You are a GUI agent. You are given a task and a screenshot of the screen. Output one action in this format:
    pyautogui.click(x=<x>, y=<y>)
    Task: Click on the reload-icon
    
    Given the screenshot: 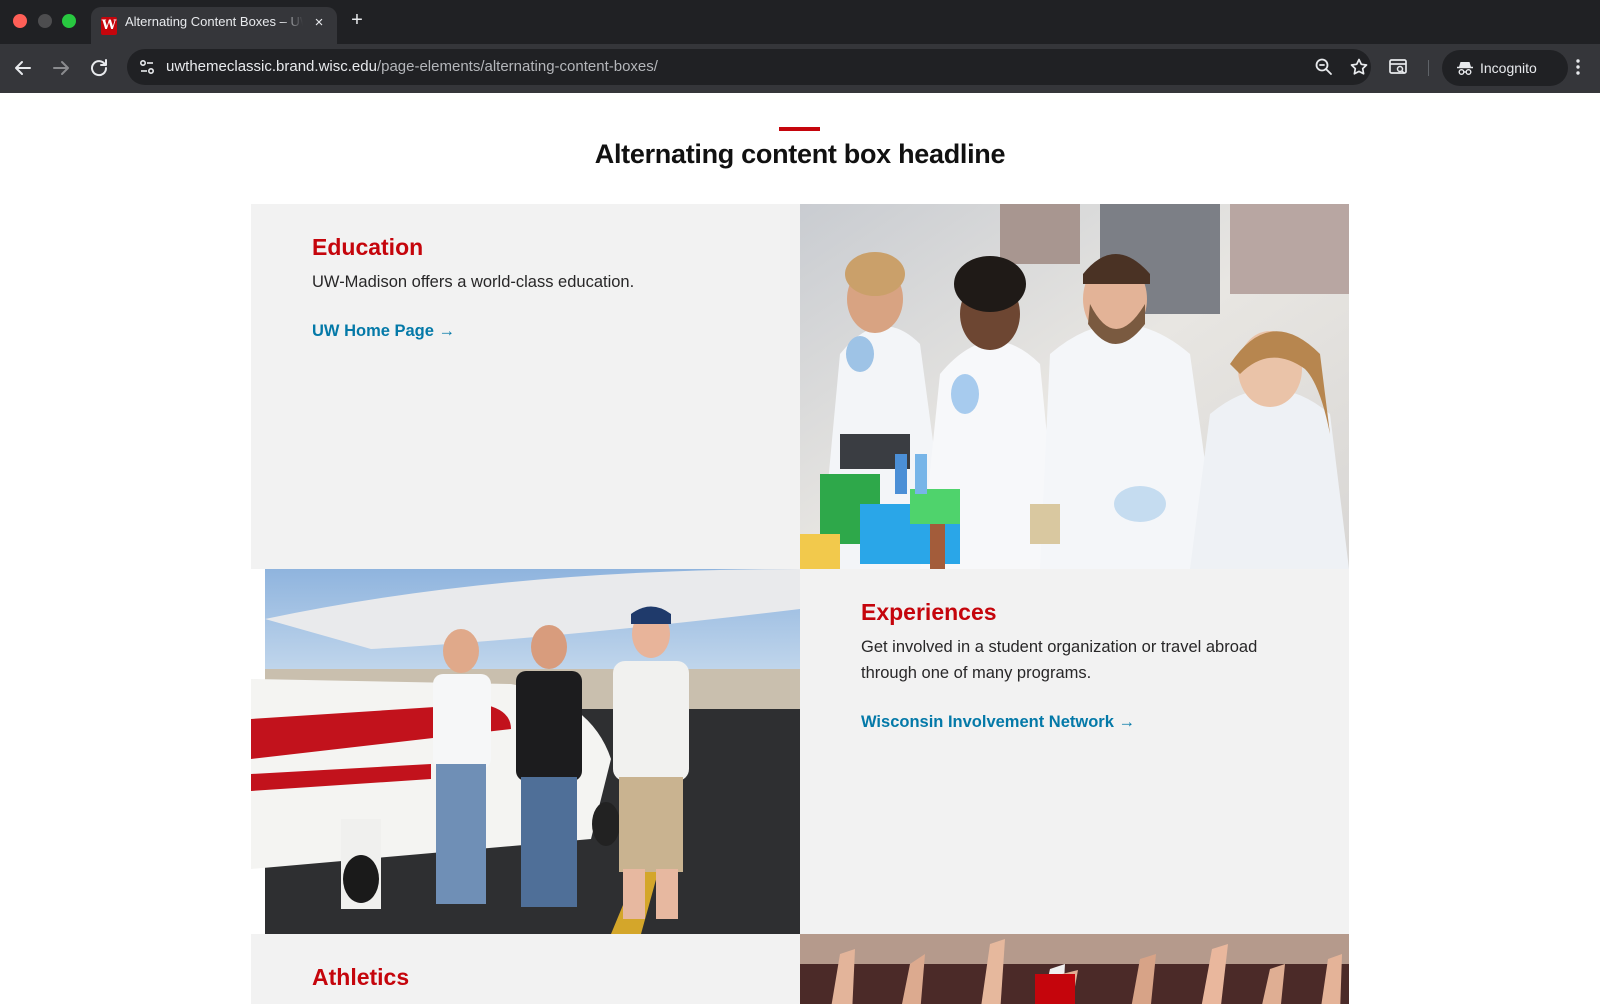 What is the action you would take?
    pyautogui.click(x=99, y=68)
    